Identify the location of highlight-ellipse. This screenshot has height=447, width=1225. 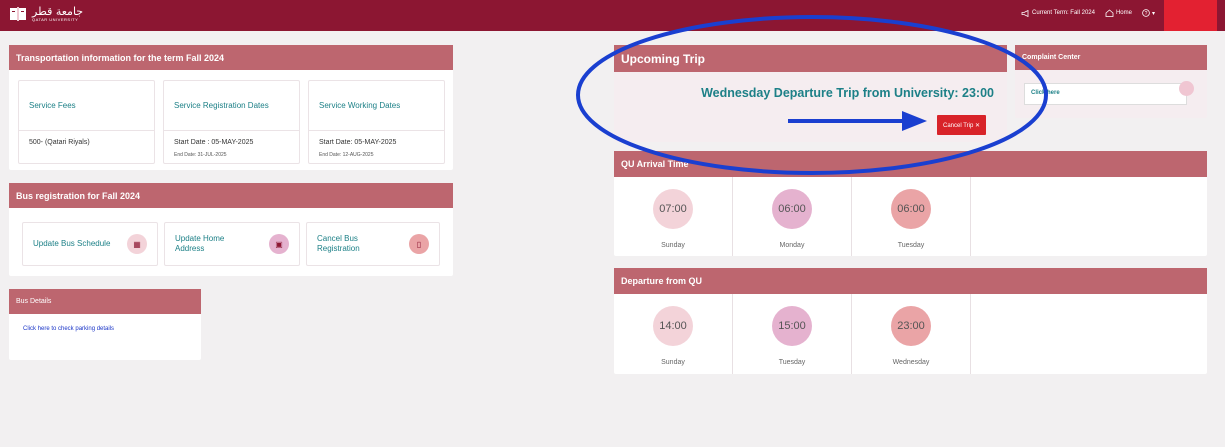
(812, 95).